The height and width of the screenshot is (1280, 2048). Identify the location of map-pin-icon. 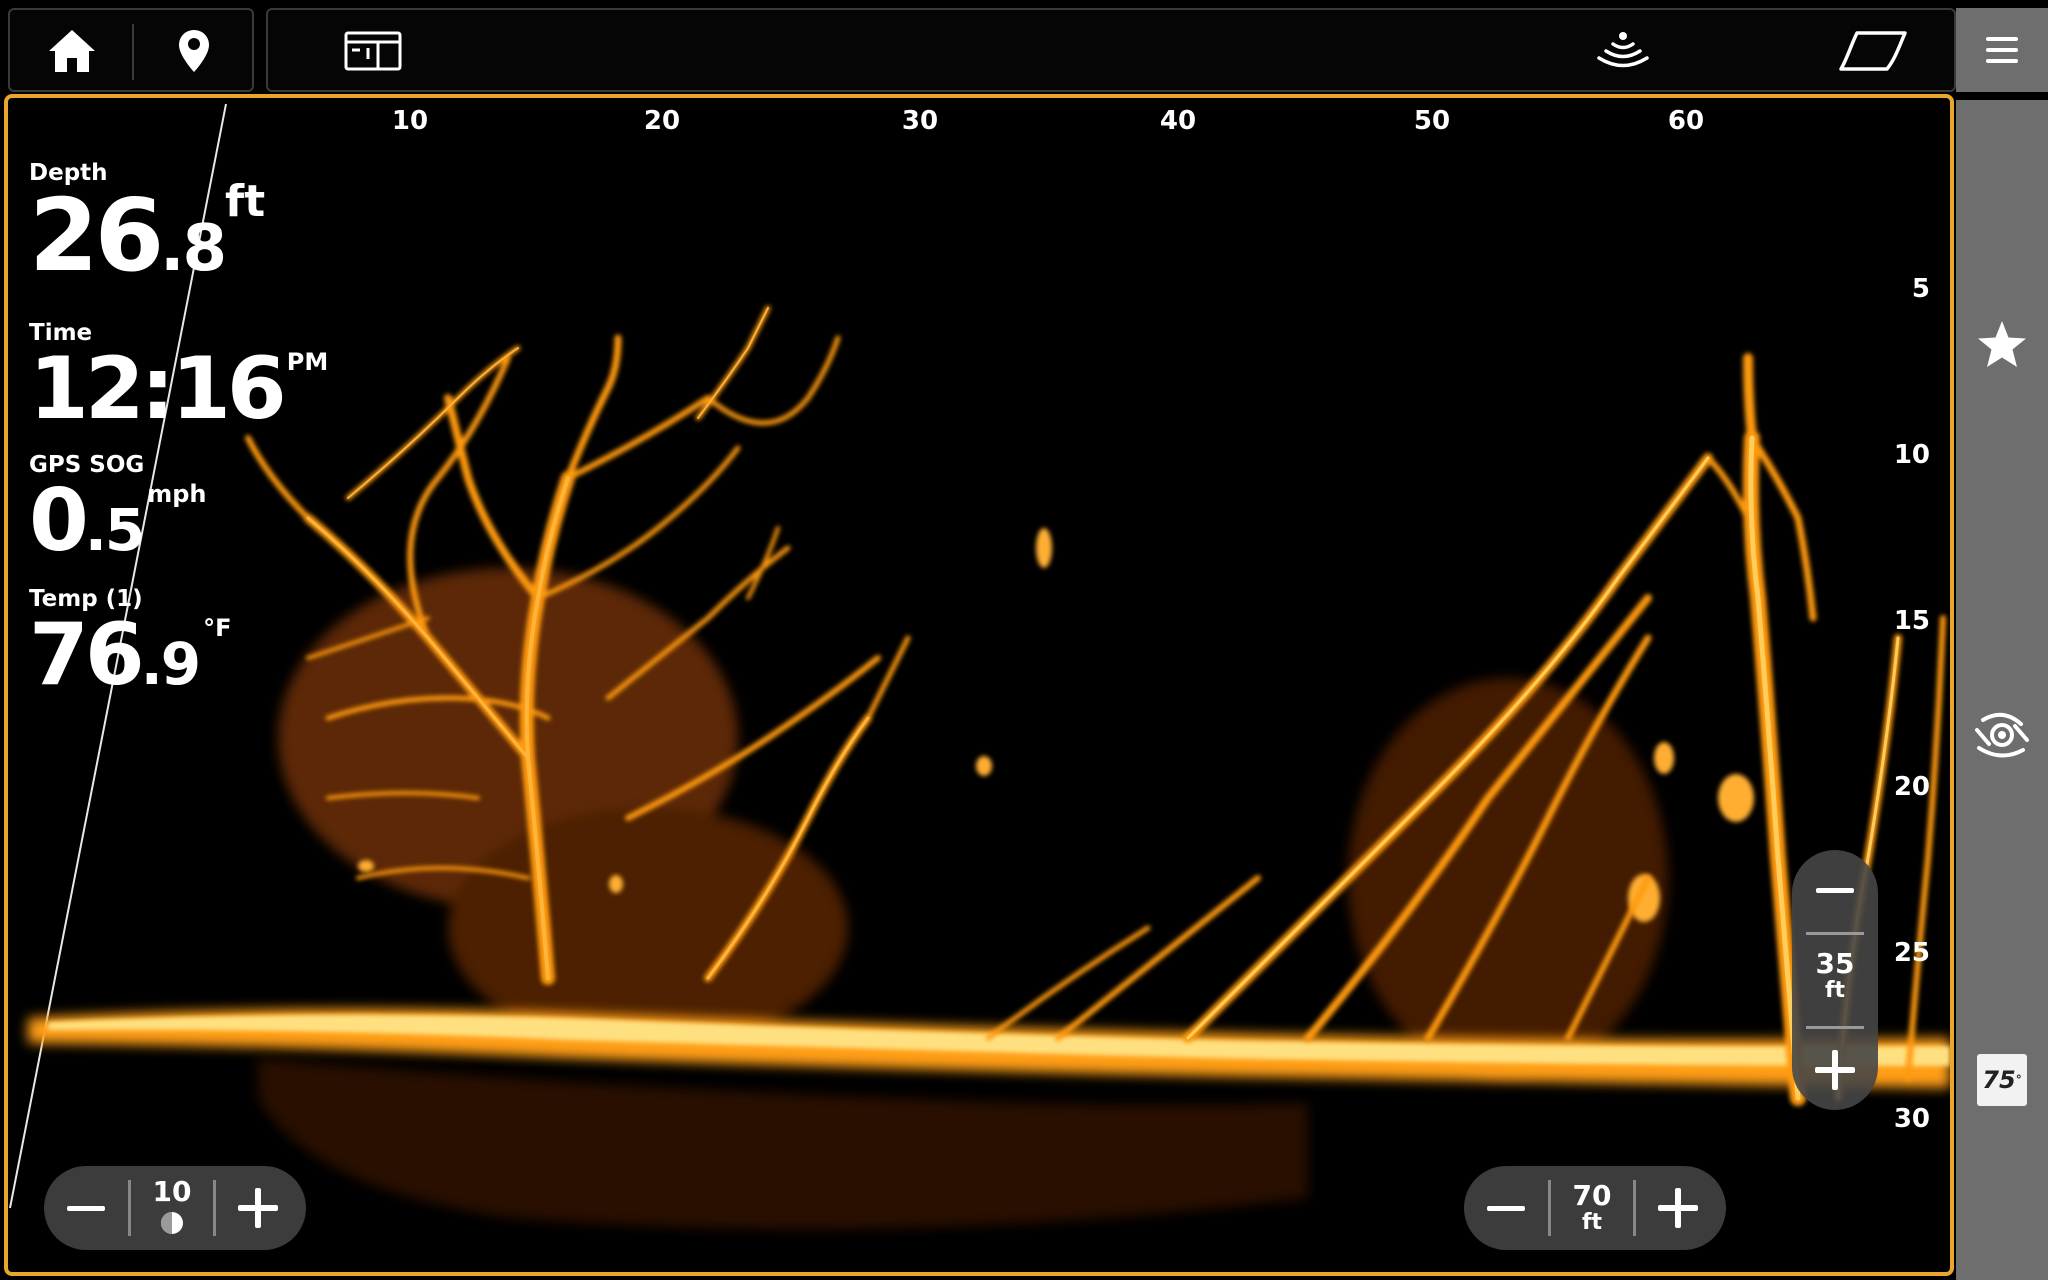
(194, 51).